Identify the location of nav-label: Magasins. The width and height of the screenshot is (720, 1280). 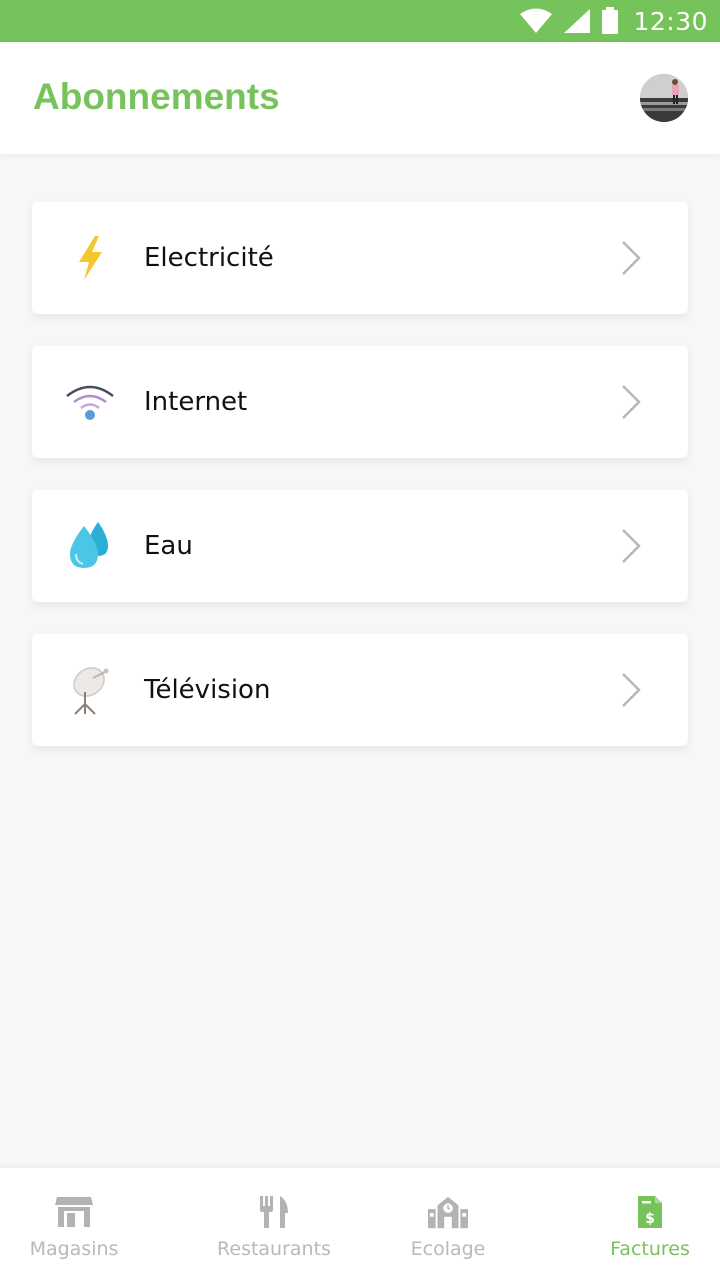
(74, 1249).